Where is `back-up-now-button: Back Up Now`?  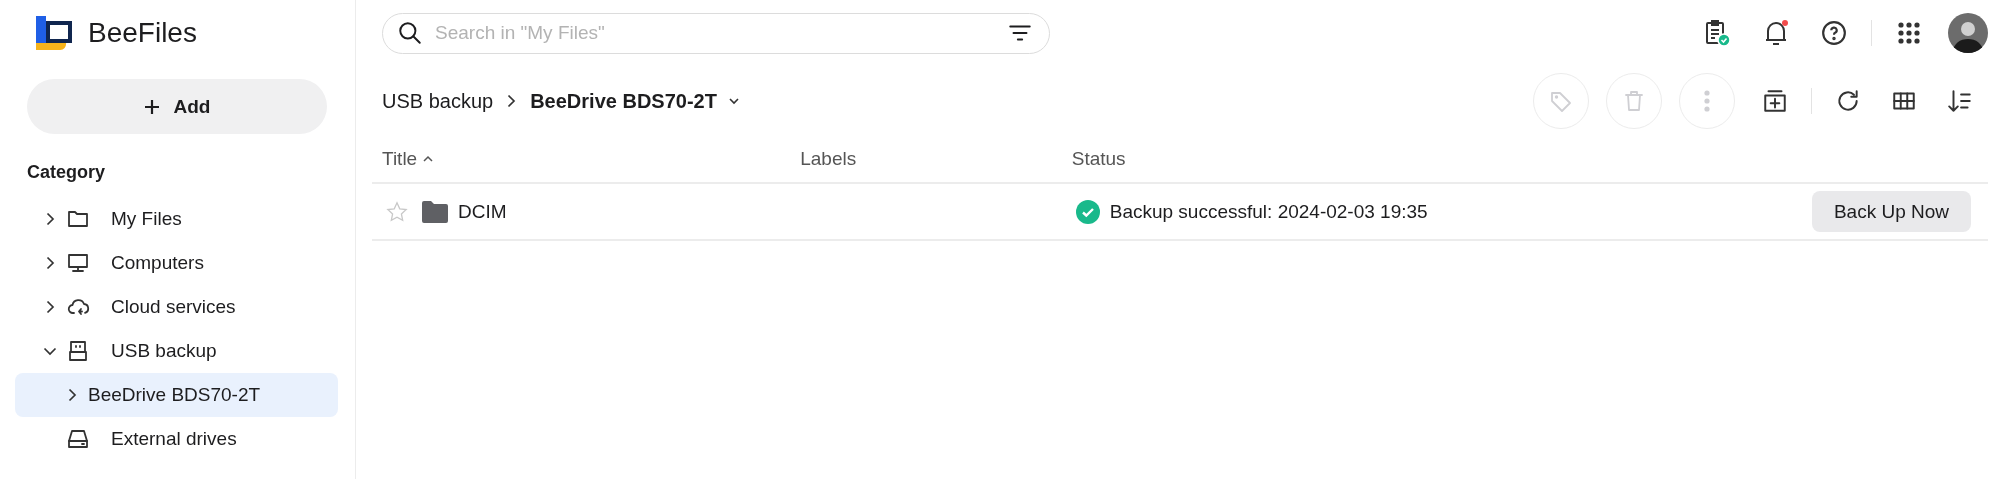 back-up-now-button: Back Up Now is located at coordinates (1891, 211).